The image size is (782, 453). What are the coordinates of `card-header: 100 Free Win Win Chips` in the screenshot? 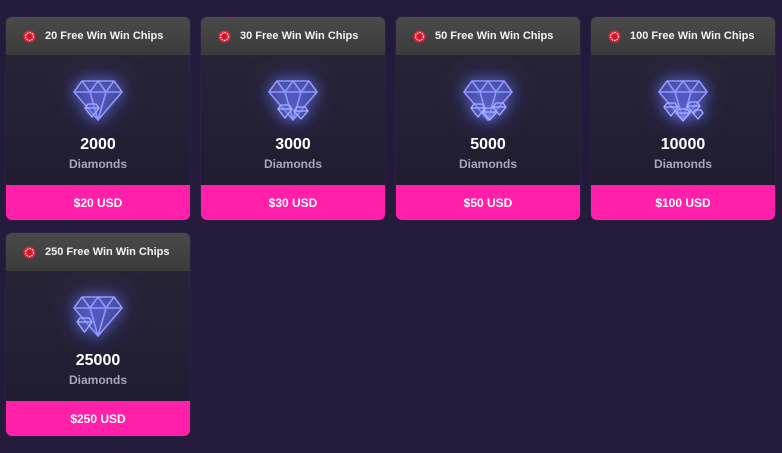 It's located at (683, 36).